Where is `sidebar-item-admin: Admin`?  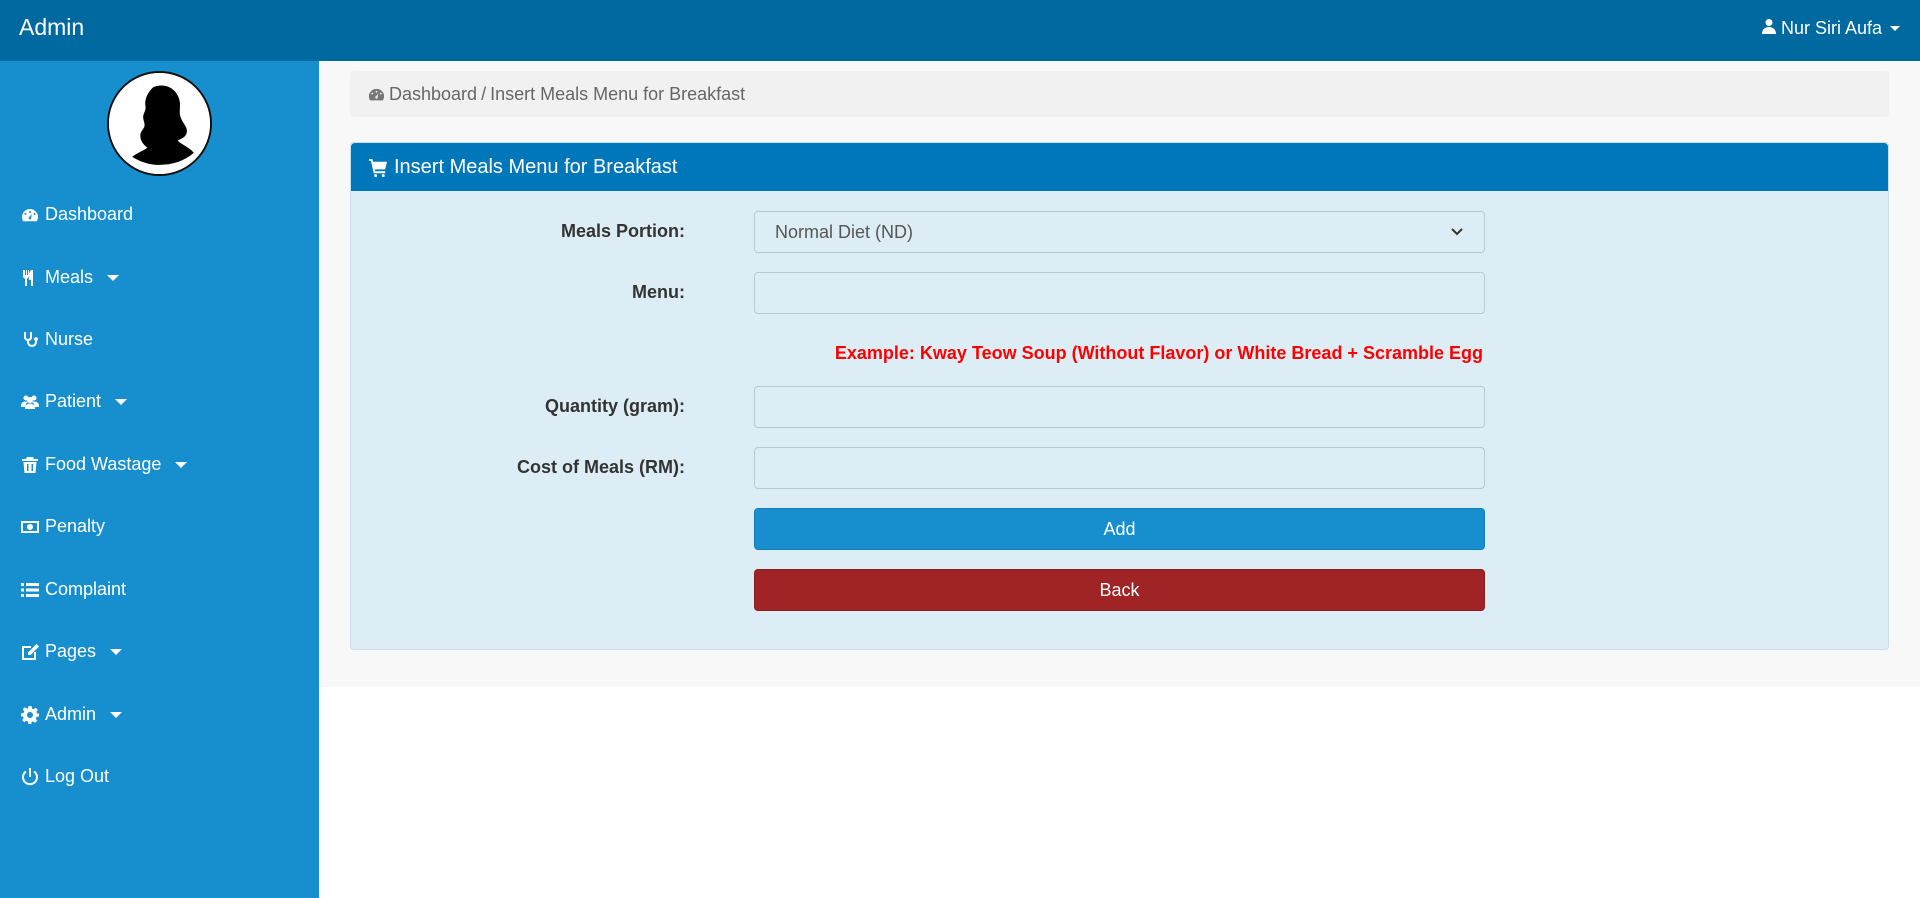 sidebar-item-admin: Admin is located at coordinates (72, 714).